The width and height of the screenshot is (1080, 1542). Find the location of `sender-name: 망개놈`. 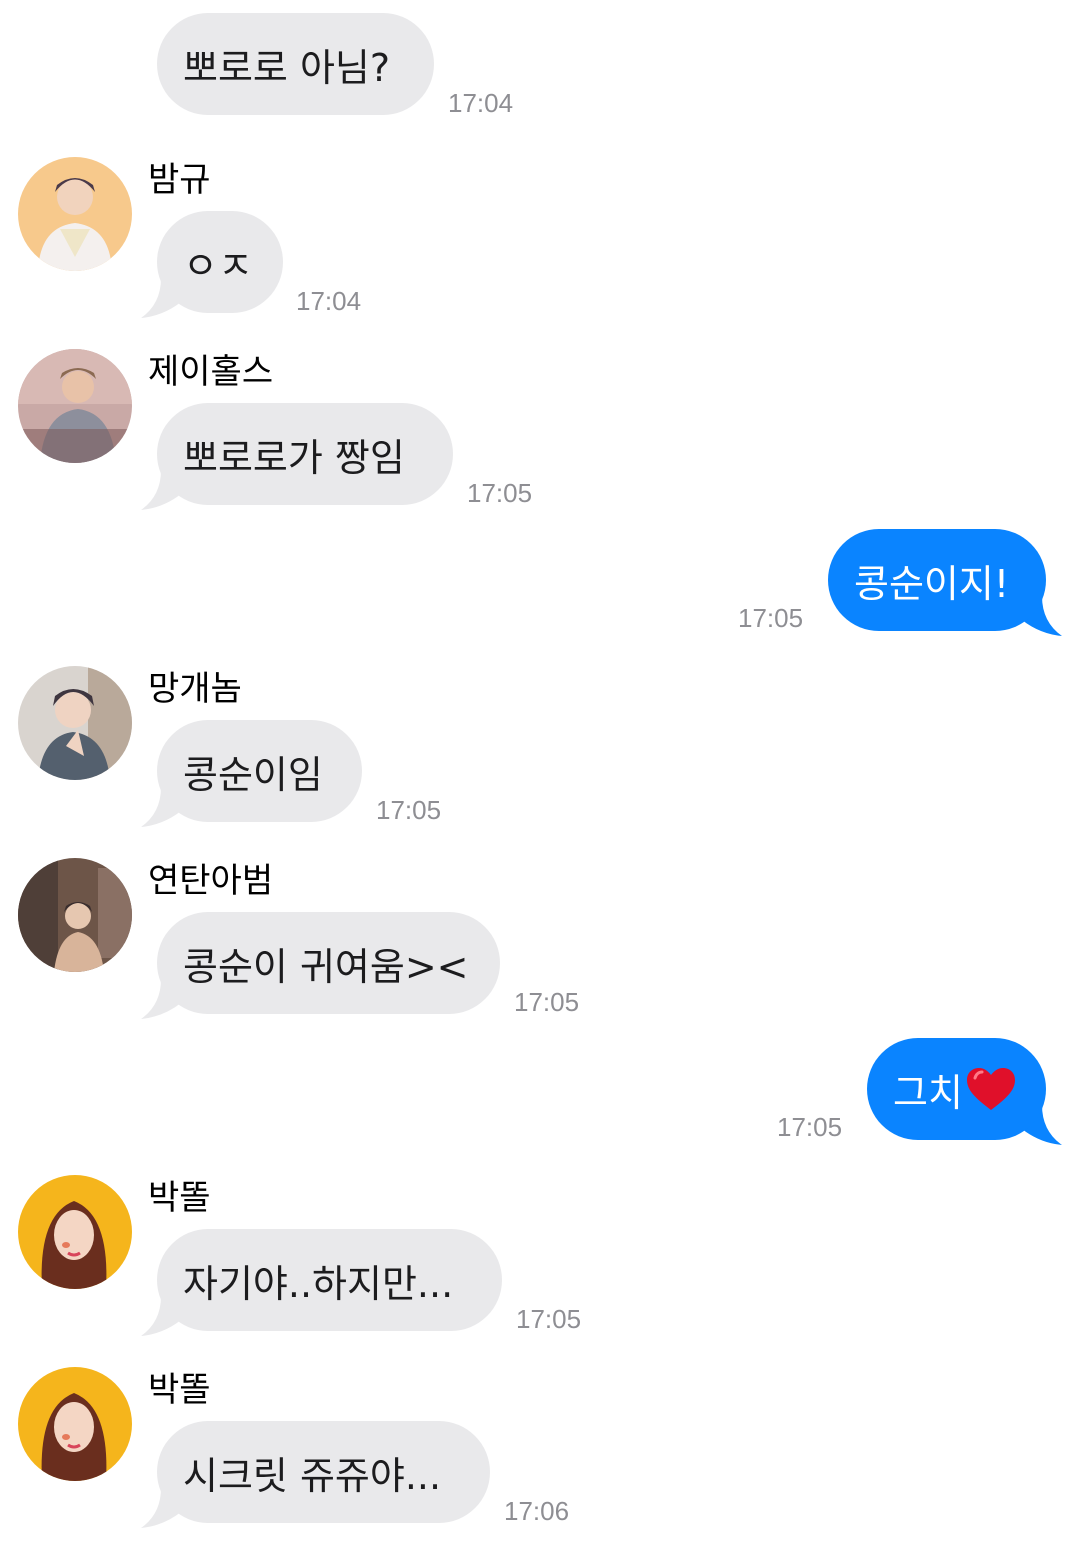

sender-name: 망개놈 is located at coordinates (195, 689).